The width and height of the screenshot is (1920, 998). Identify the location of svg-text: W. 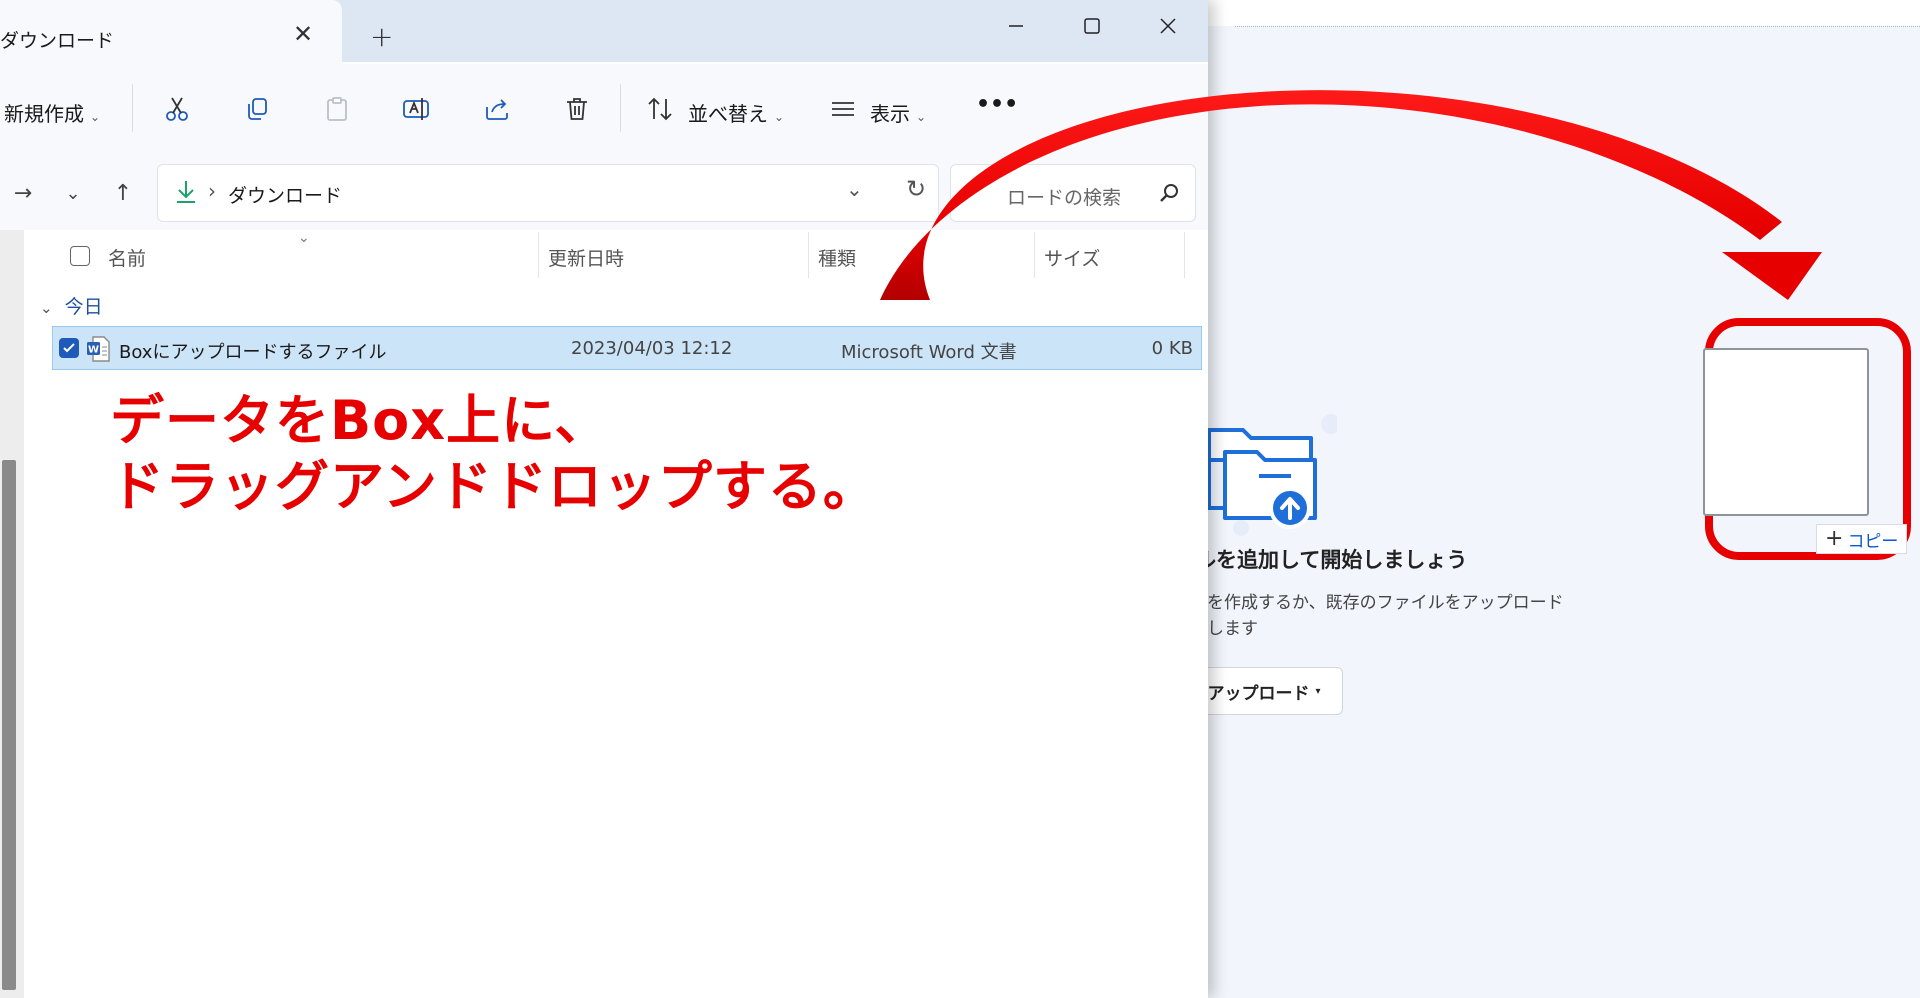
(93, 350).